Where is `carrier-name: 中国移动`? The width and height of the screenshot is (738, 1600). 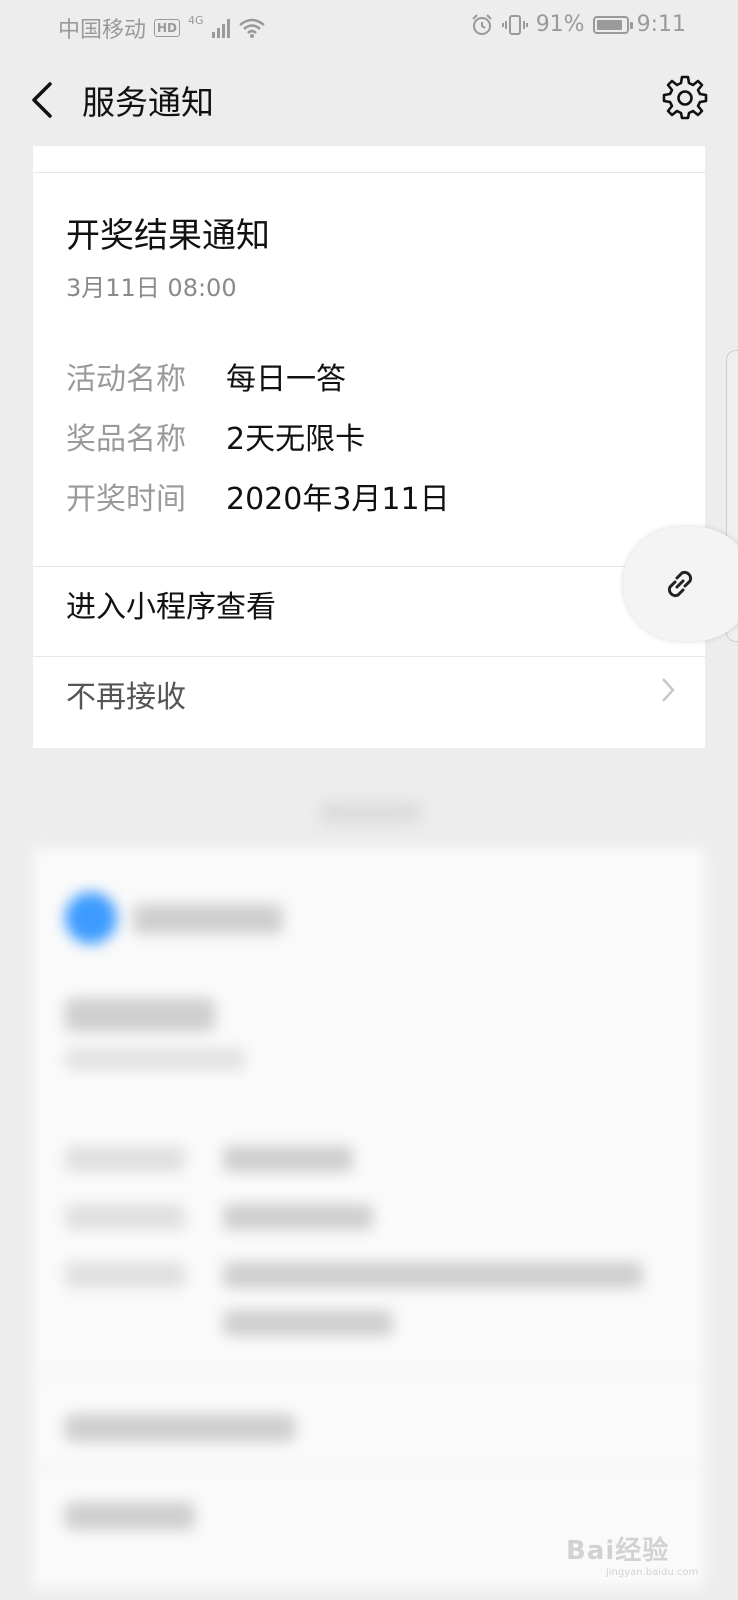 carrier-name: 中国移动 is located at coordinates (102, 30).